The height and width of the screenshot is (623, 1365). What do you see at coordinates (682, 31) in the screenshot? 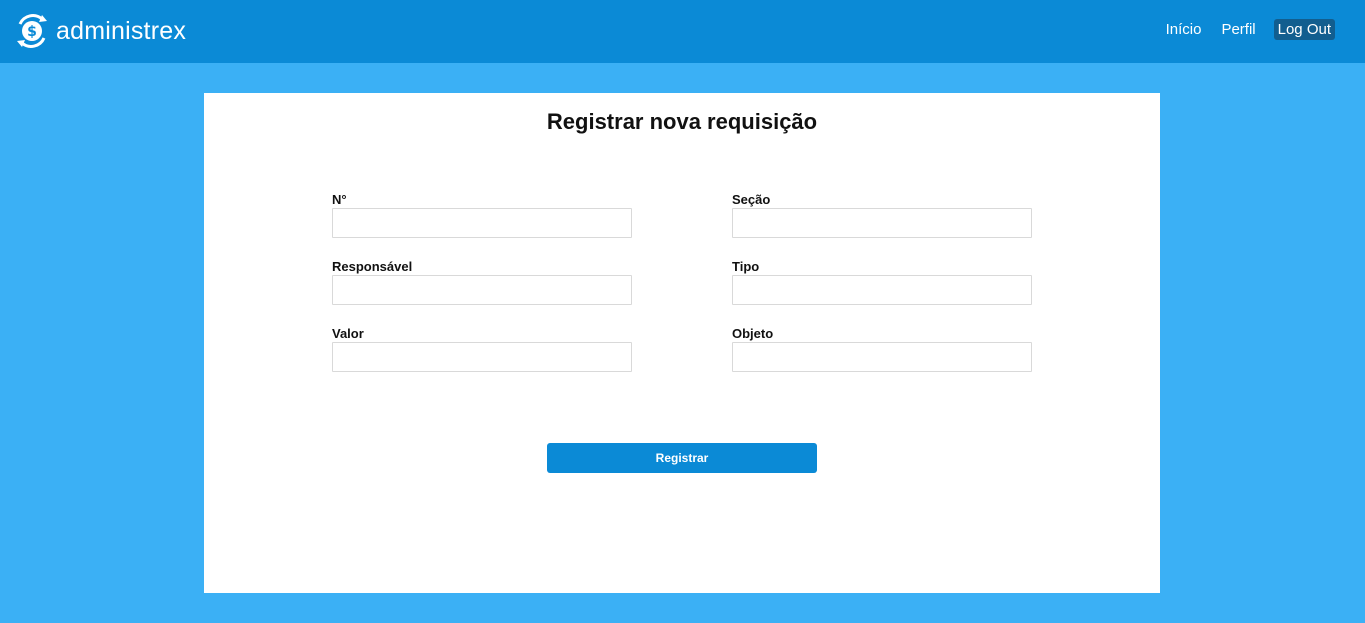
I see `top-navbar: $ administrex Início Perfil Log Out` at bounding box center [682, 31].